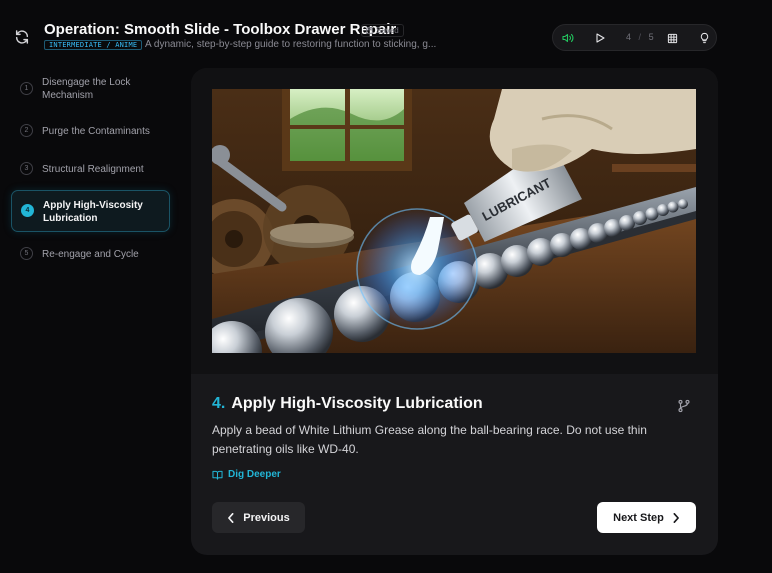  What do you see at coordinates (96, 131) in the screenshot?
I see `step-label: Purge the Contaminants` at bounding box center [96, 131].